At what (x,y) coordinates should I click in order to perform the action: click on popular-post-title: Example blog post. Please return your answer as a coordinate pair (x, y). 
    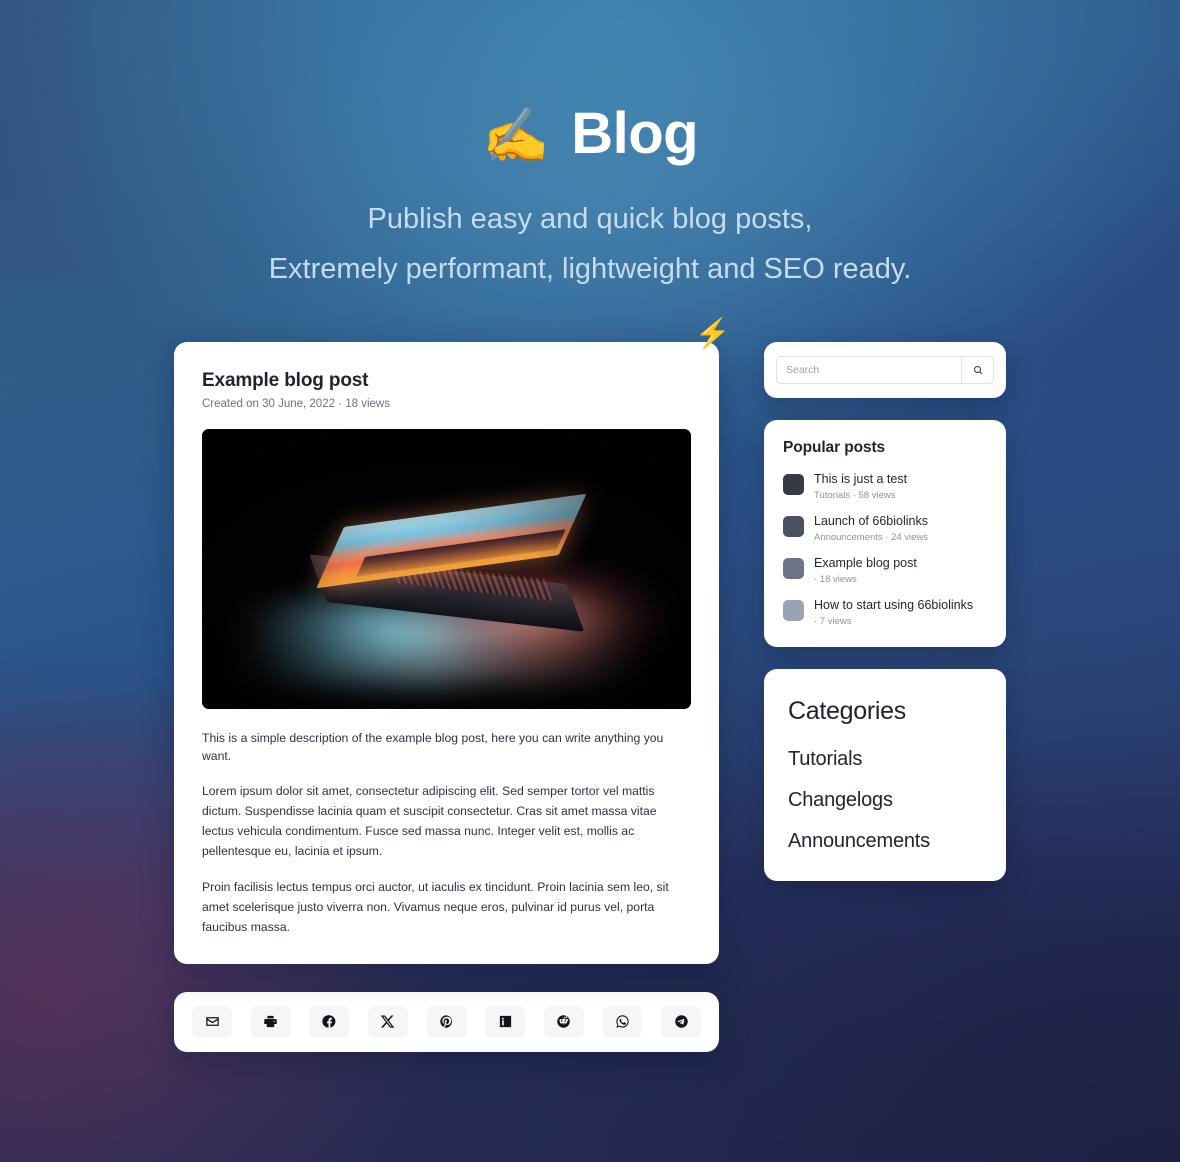
    Looking at the image, I should click on (865, 562).